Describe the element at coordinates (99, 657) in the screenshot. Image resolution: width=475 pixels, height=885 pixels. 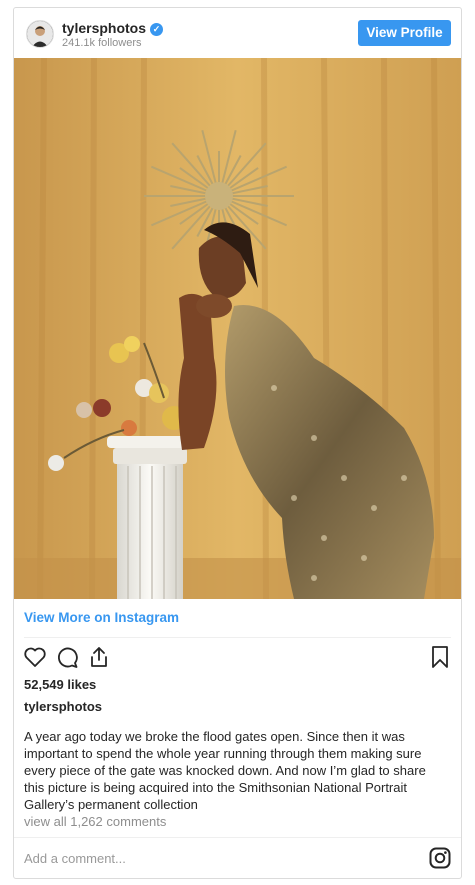
I see `share-icon` at that location.